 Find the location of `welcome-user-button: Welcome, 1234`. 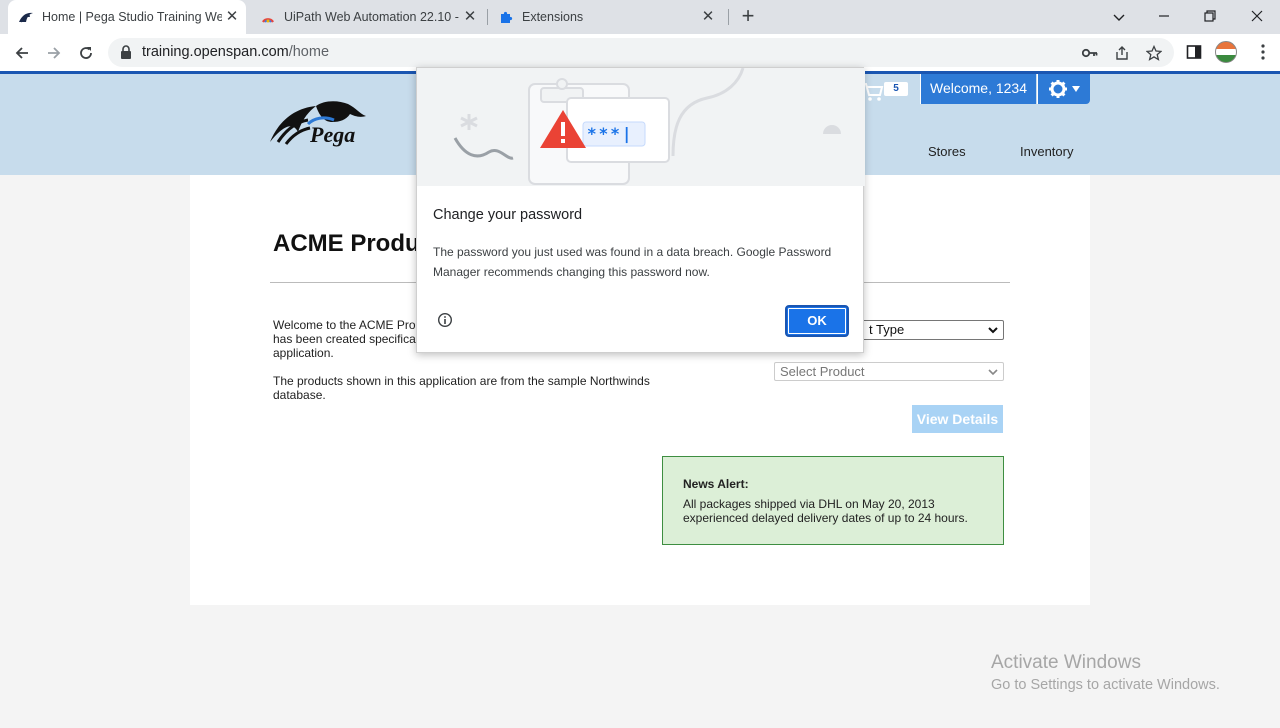

welcome-user-button: Welcome, 1234 is located at coordinates (978, 89).